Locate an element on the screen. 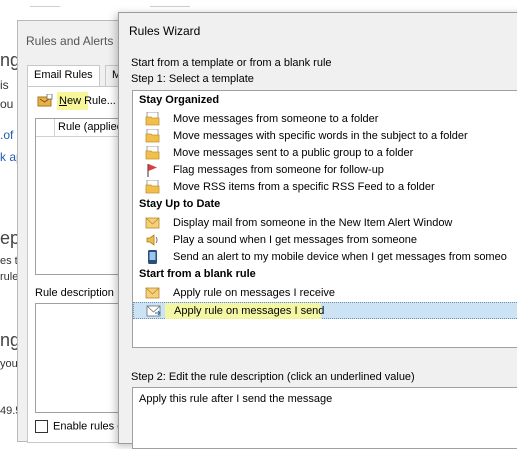  envelope-icon is located at coordinates (152, 293).